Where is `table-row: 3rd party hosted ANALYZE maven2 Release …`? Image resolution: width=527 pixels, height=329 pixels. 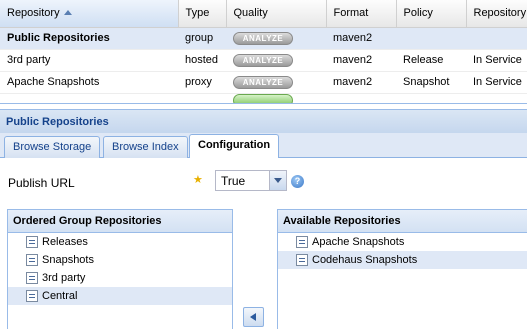 table-row: 3rd party hosted ANALYZE maven2 Release … is located at coordinates (263, 60).